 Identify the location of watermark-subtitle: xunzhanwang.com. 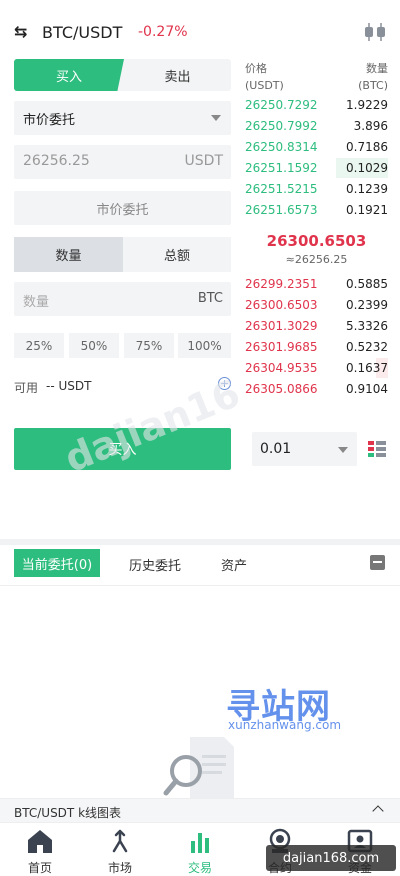
(285, 725).